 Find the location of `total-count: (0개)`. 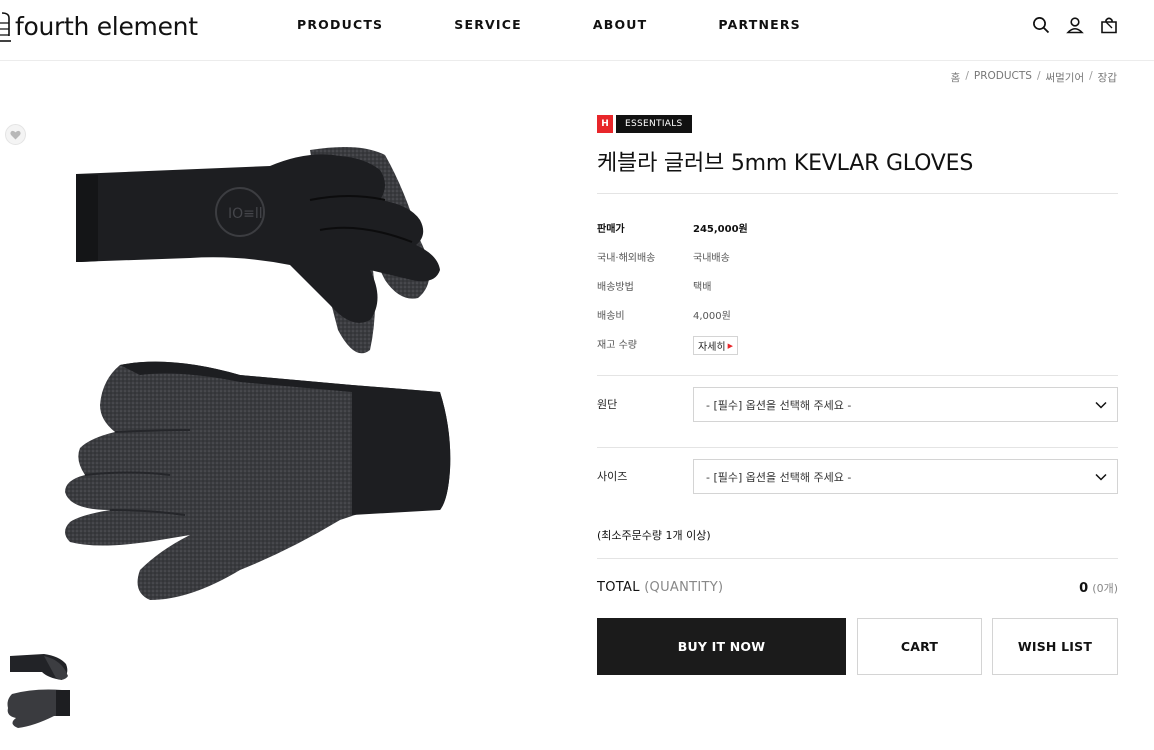

total-count: (0개) is located at coordinates (1105, 588).